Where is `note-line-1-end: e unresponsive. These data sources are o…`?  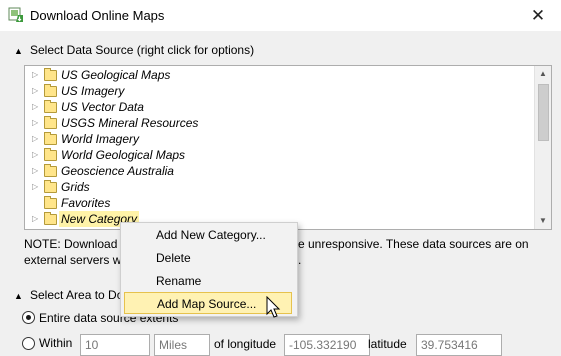
note-line-1-end: e unresponsive. These data sources are o… is located at coordinates (413, 244).